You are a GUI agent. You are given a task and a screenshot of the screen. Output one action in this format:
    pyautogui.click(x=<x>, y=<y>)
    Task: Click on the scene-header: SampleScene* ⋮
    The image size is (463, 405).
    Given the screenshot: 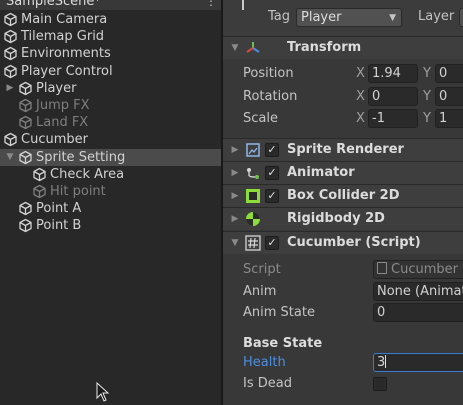 What is the action you would take?
    pyautogui.click(x=110, y=5)
    